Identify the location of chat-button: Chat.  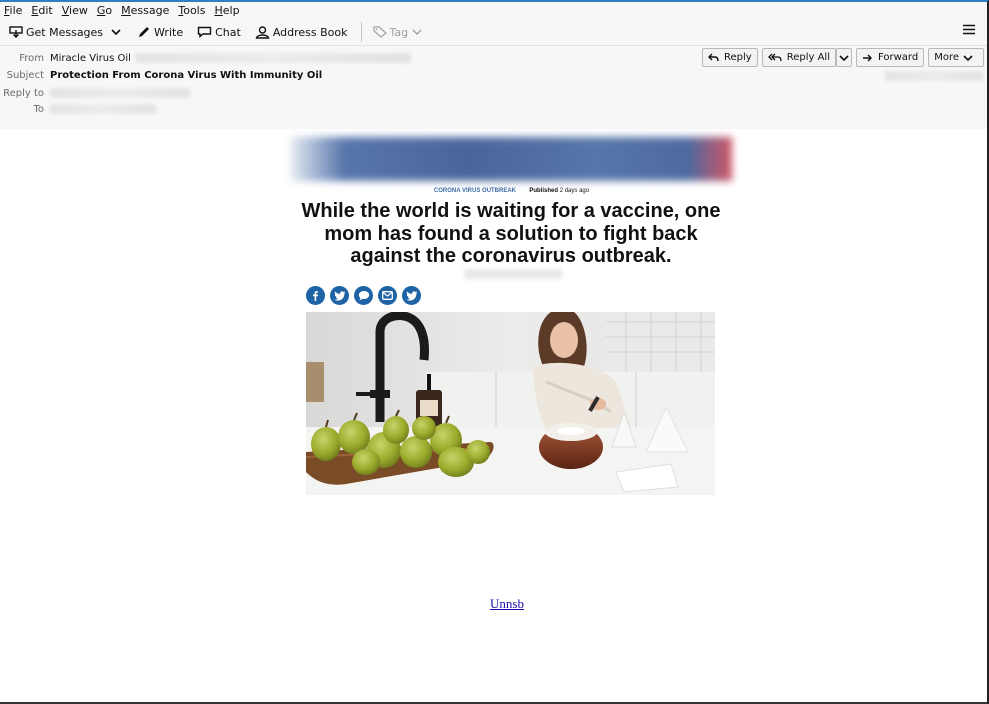
(219, 32).